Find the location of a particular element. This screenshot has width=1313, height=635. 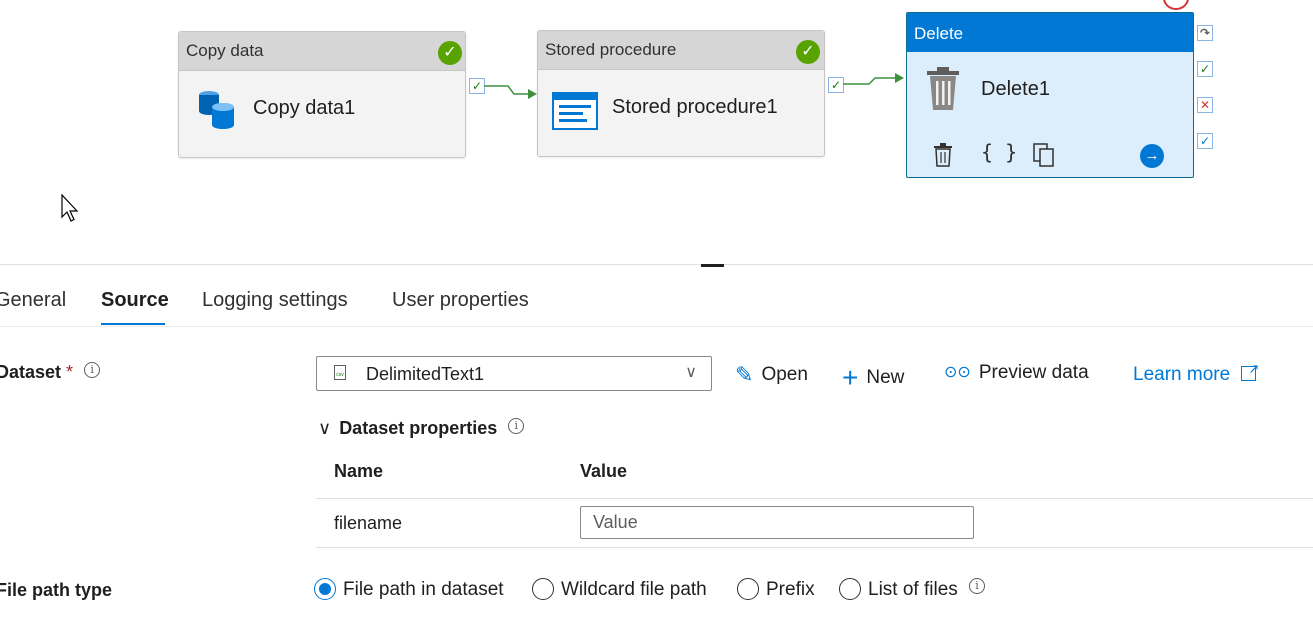

activity-stored-procedure: Stored procedure ✓ Stored procedure1 is located at coordinates (681, 93).